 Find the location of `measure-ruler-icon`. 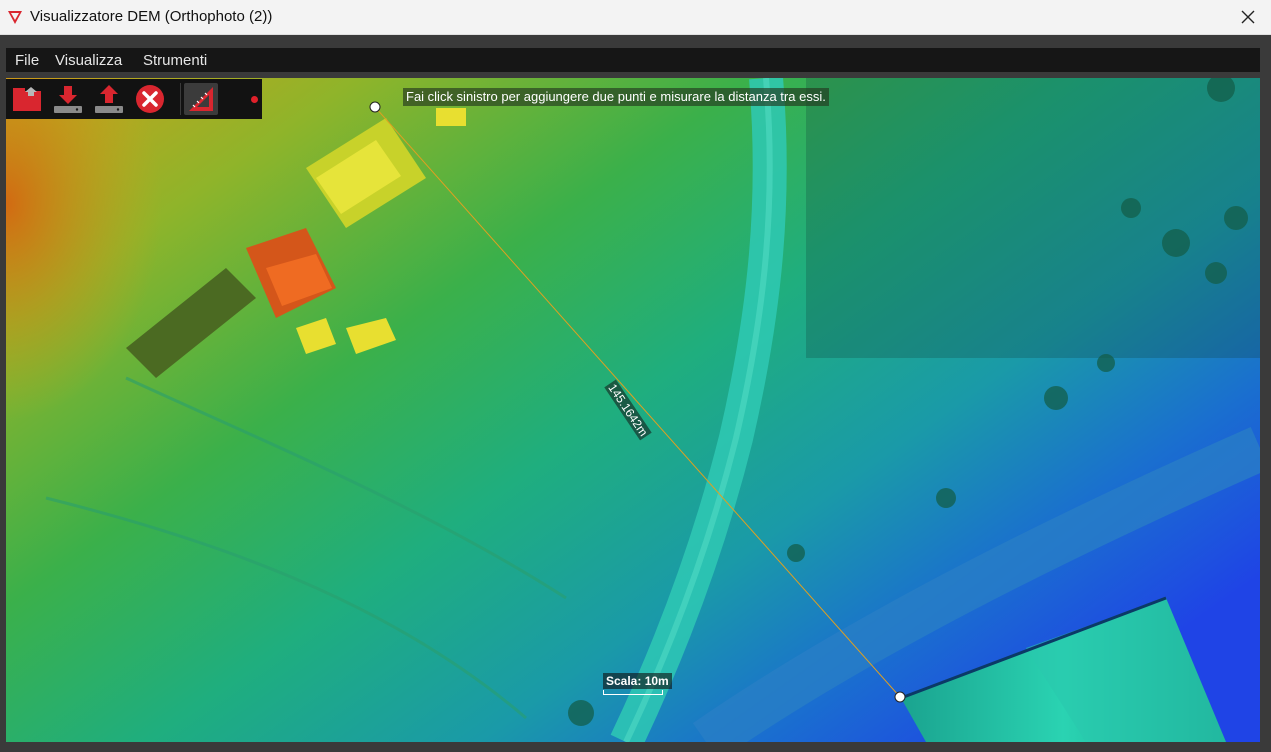

measure-ruler-icon is located at coordinates (201, 99).